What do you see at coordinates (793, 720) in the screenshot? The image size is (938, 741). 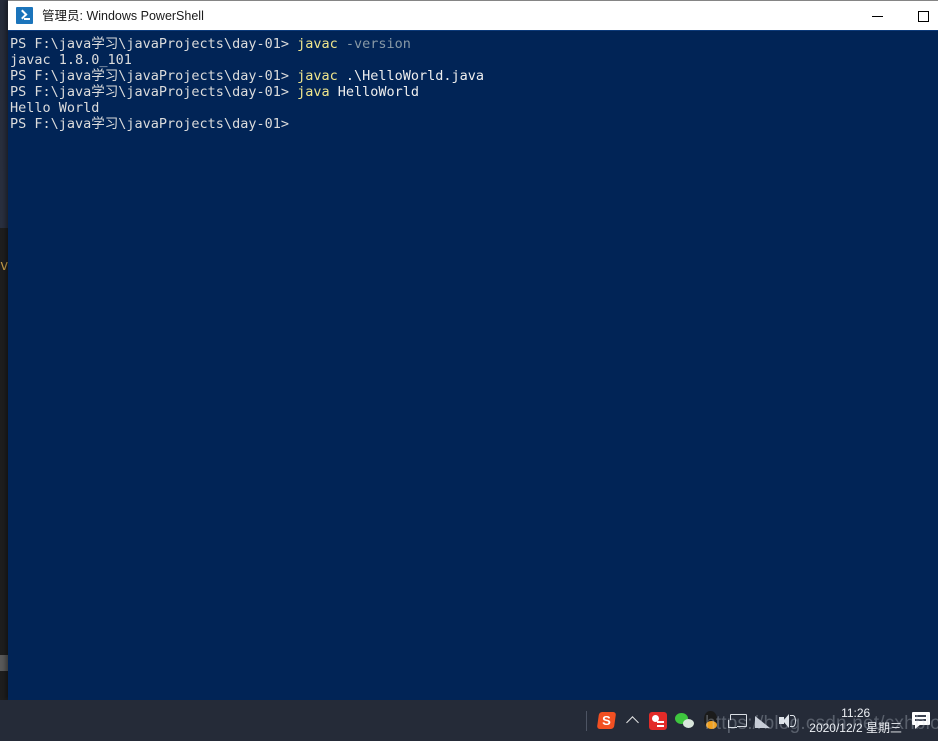 I see `speaker-wave-icon` at bounding box center [793, 720].